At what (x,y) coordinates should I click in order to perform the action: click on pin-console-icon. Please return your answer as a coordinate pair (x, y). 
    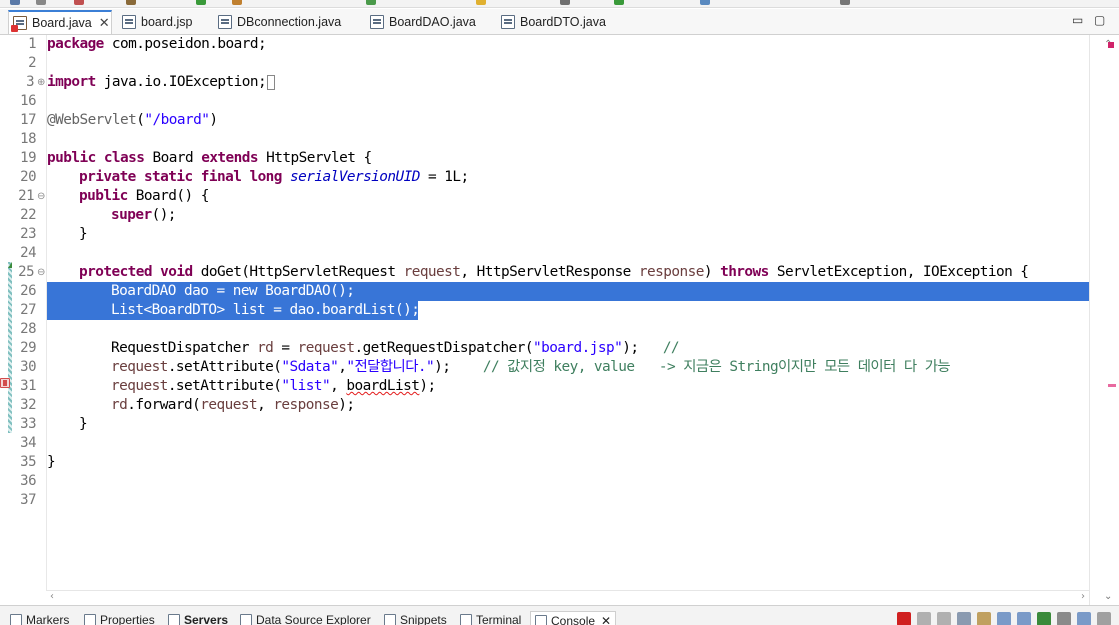
    Looking at the image, I should click on (1044, 618).